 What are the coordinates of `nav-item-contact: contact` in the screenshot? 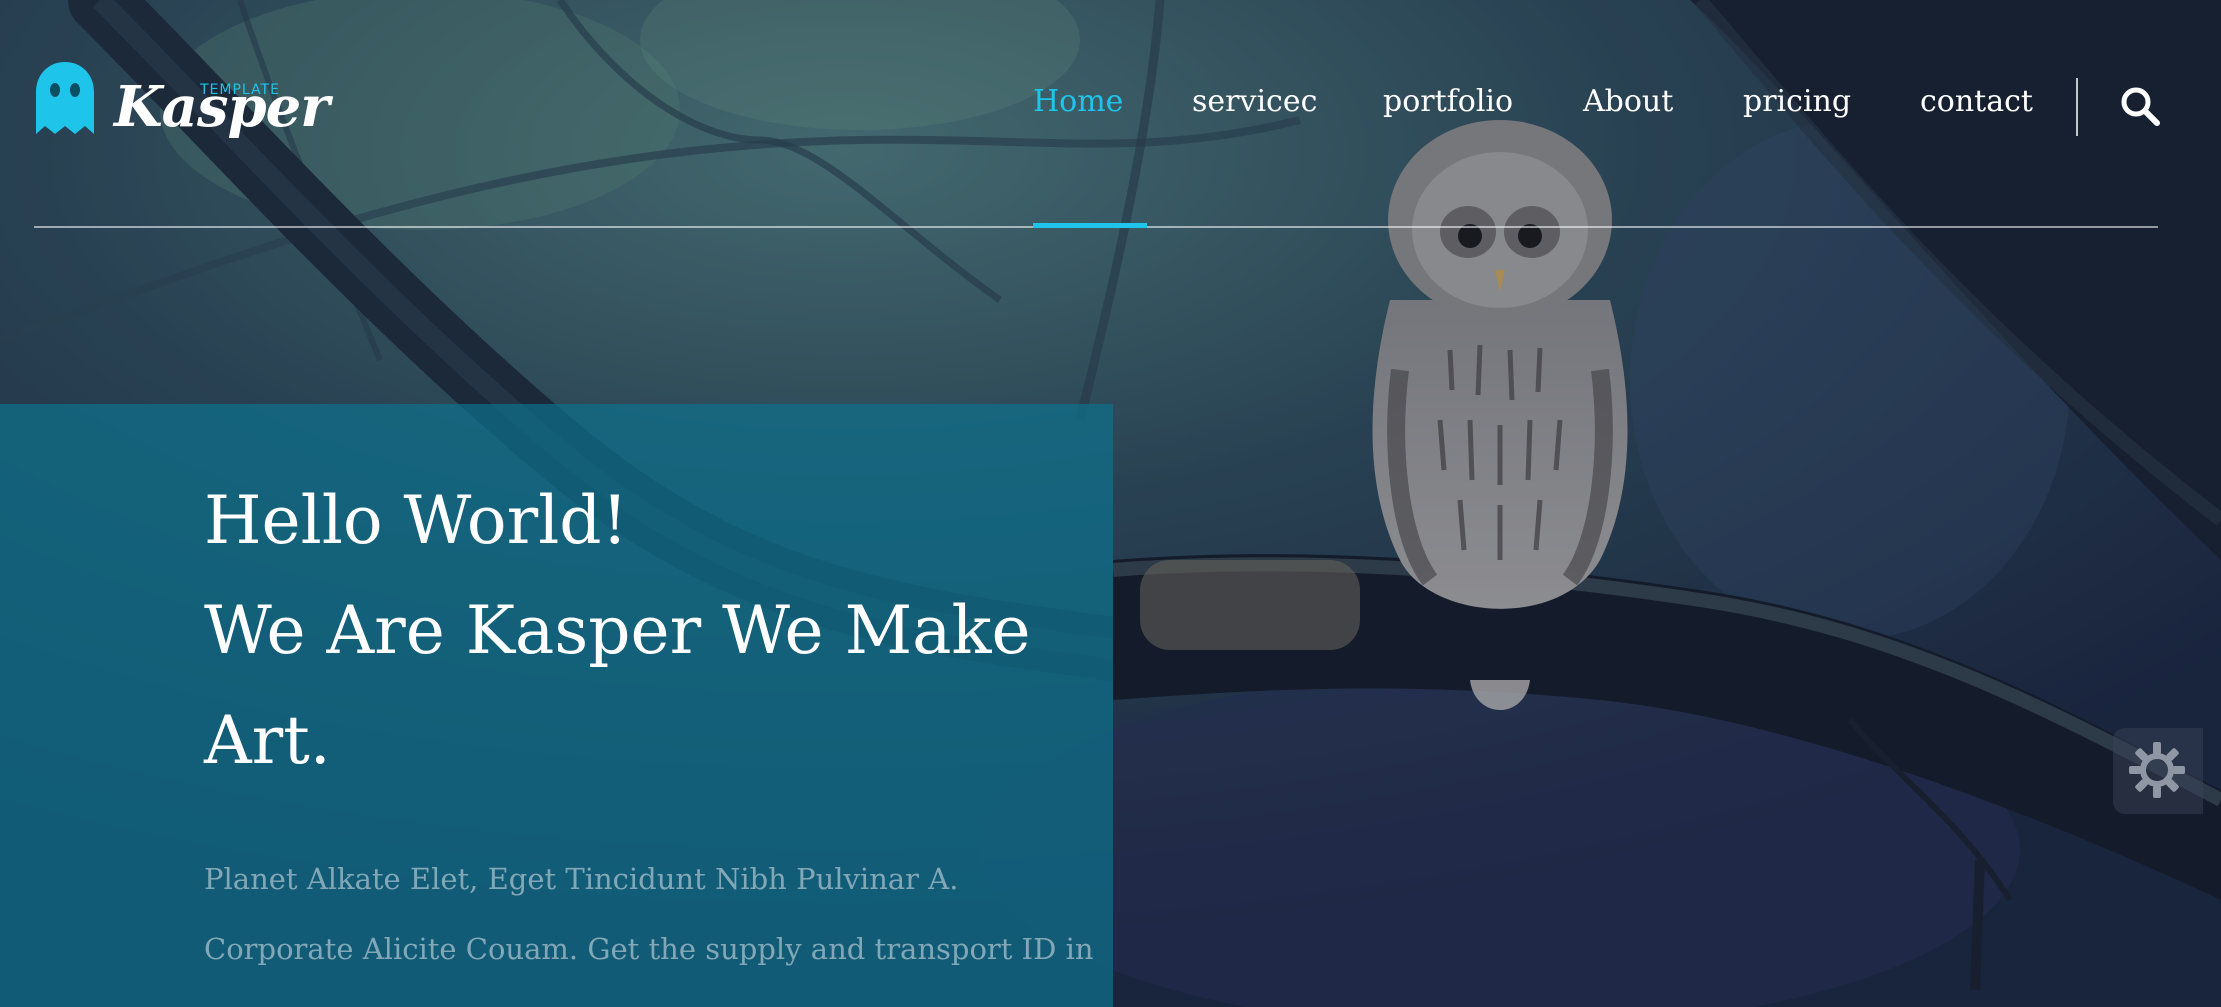 It's located at (1976, 101).